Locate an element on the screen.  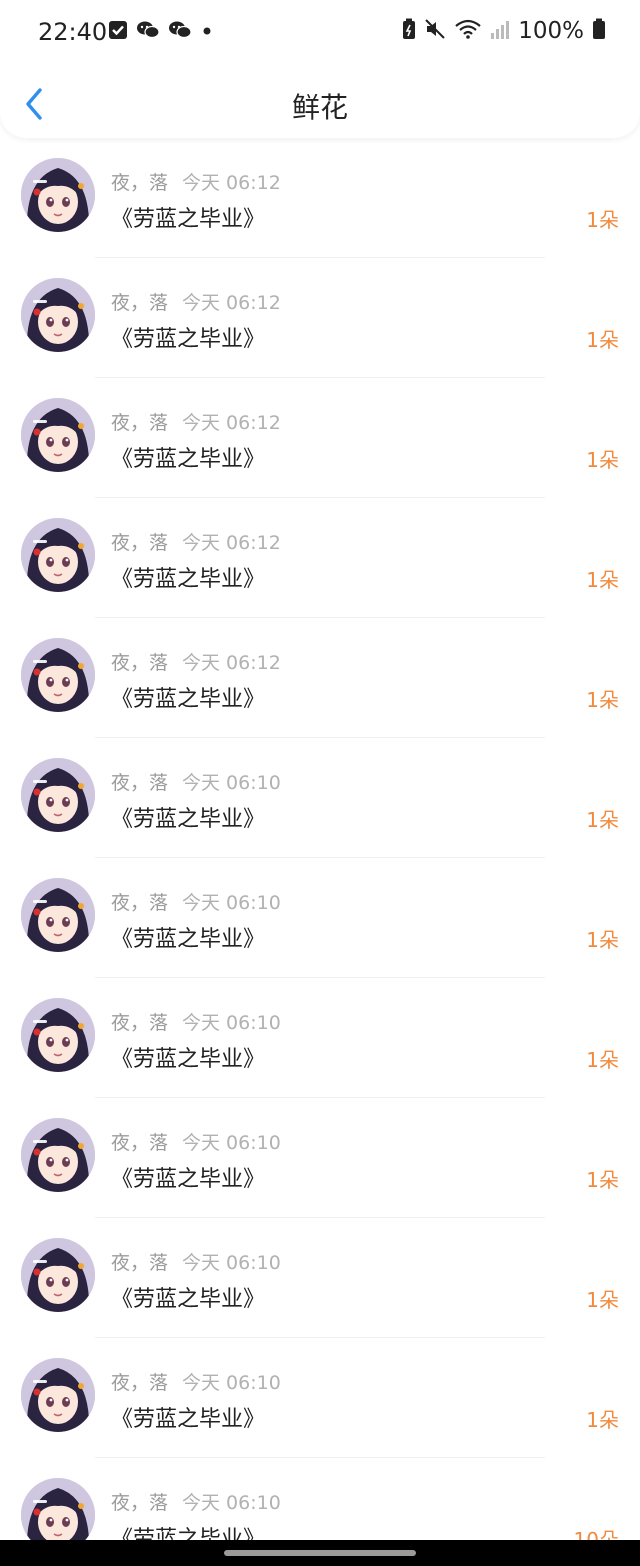
dot-icon is located at coordinates (207, 32).